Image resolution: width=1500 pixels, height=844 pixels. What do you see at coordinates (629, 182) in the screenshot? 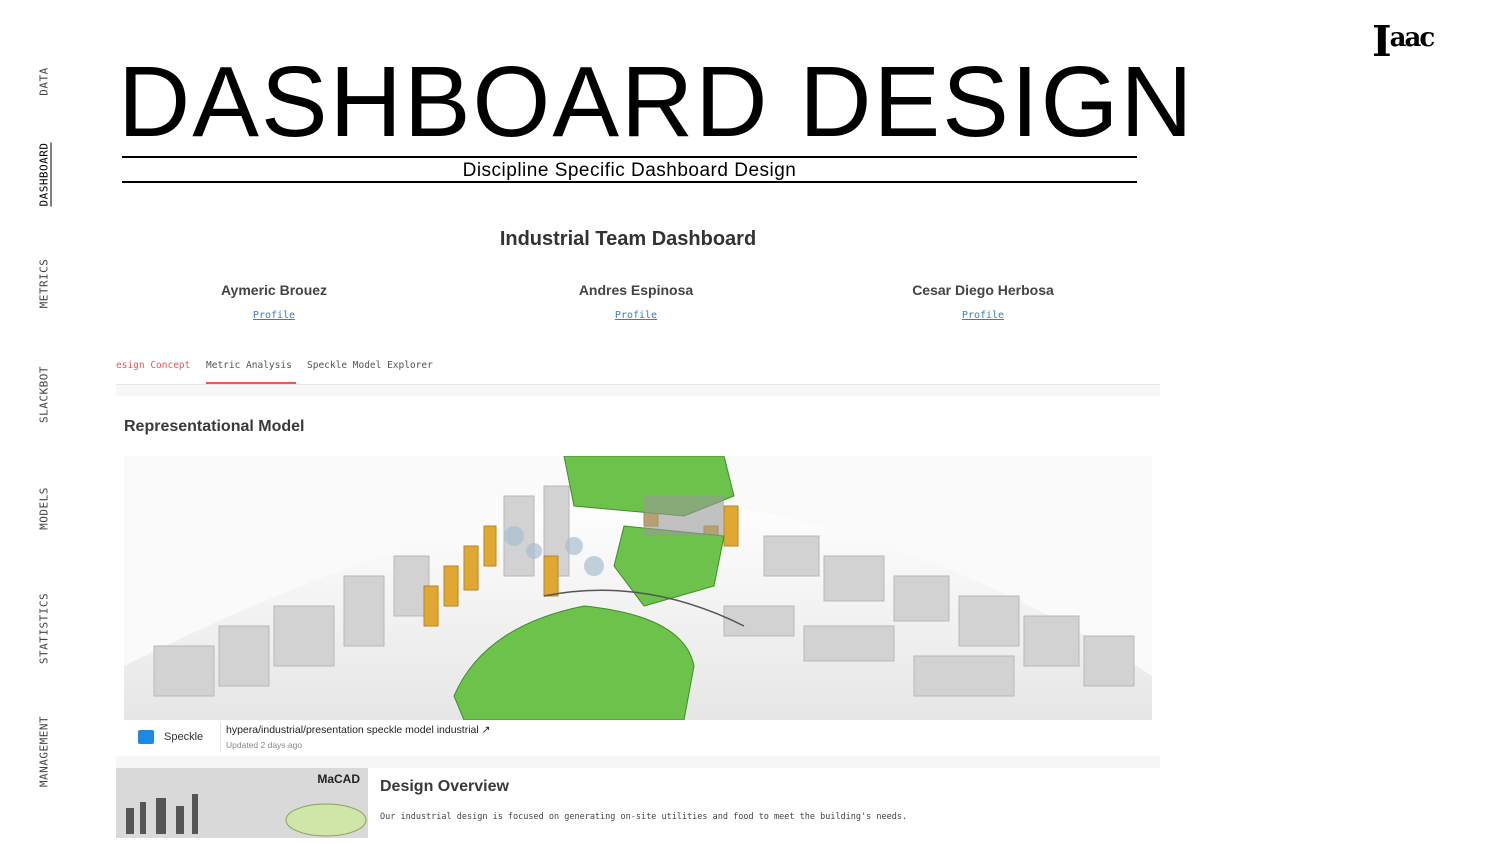
I see `title-rule-bottom` at bounding box center [629, 182].